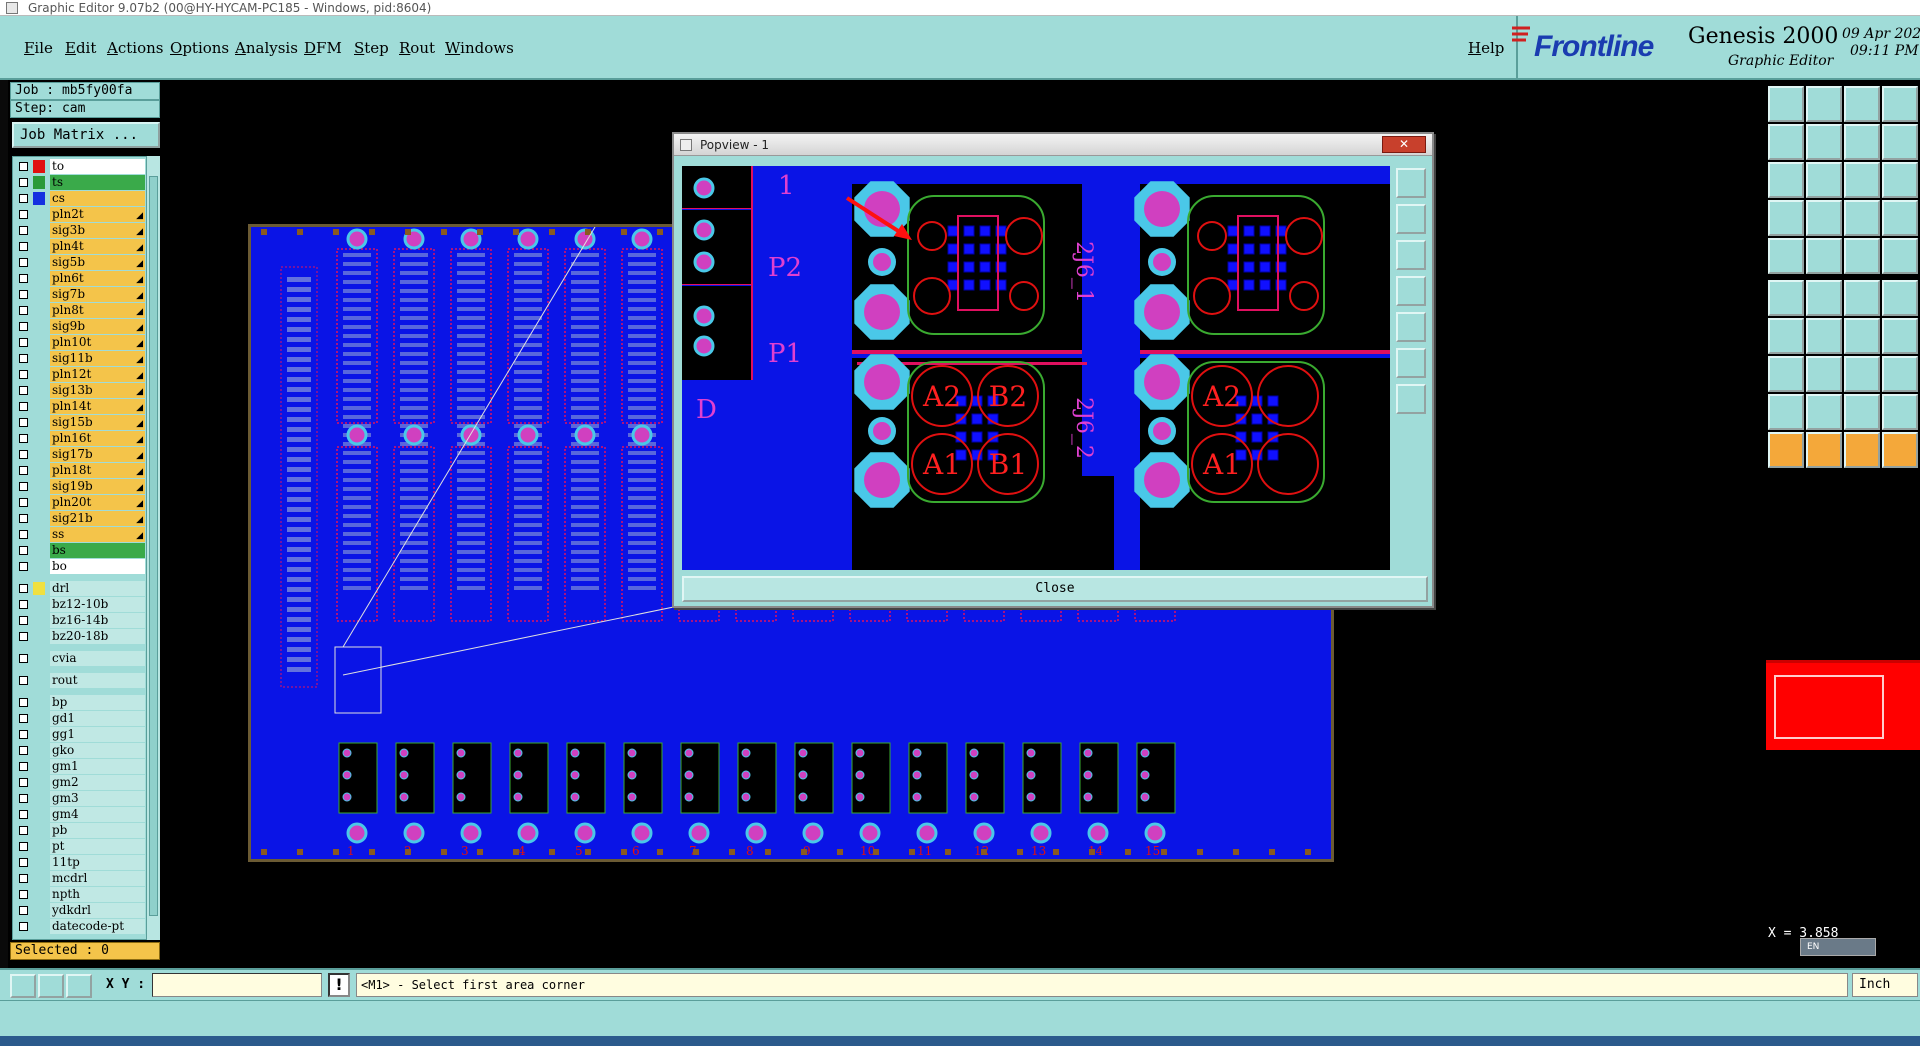  Describe the element at coordinates (97, 422) in the screenshot. I see `layer-name: sig15b ◢` at that location.